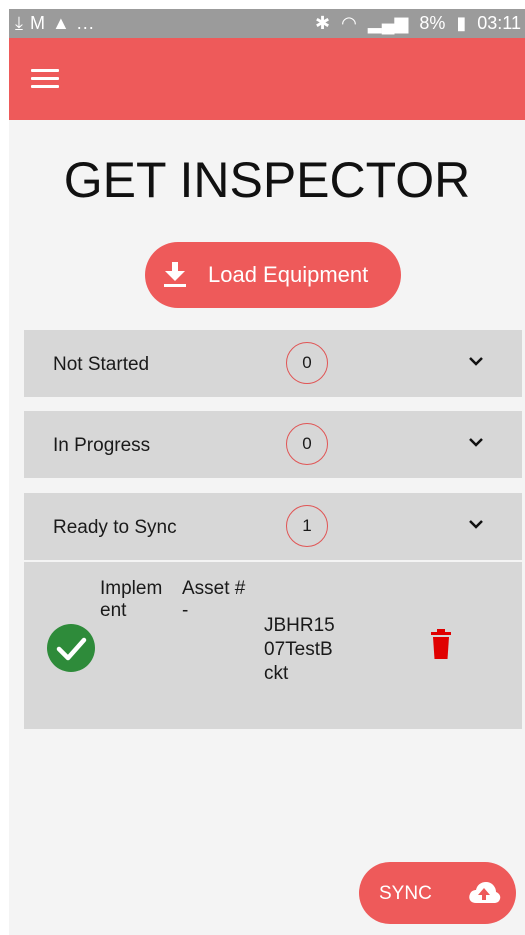 This screenshot has height=935, width=525. I want to click on wifi-icon: ◠, so click(349, 23).